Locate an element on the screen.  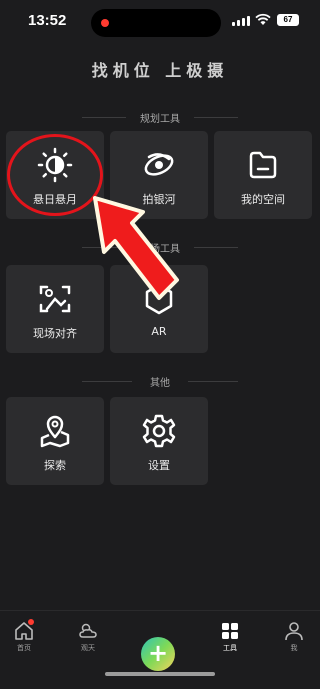
tab-label: 首页 is located at coordinates (24, 648).